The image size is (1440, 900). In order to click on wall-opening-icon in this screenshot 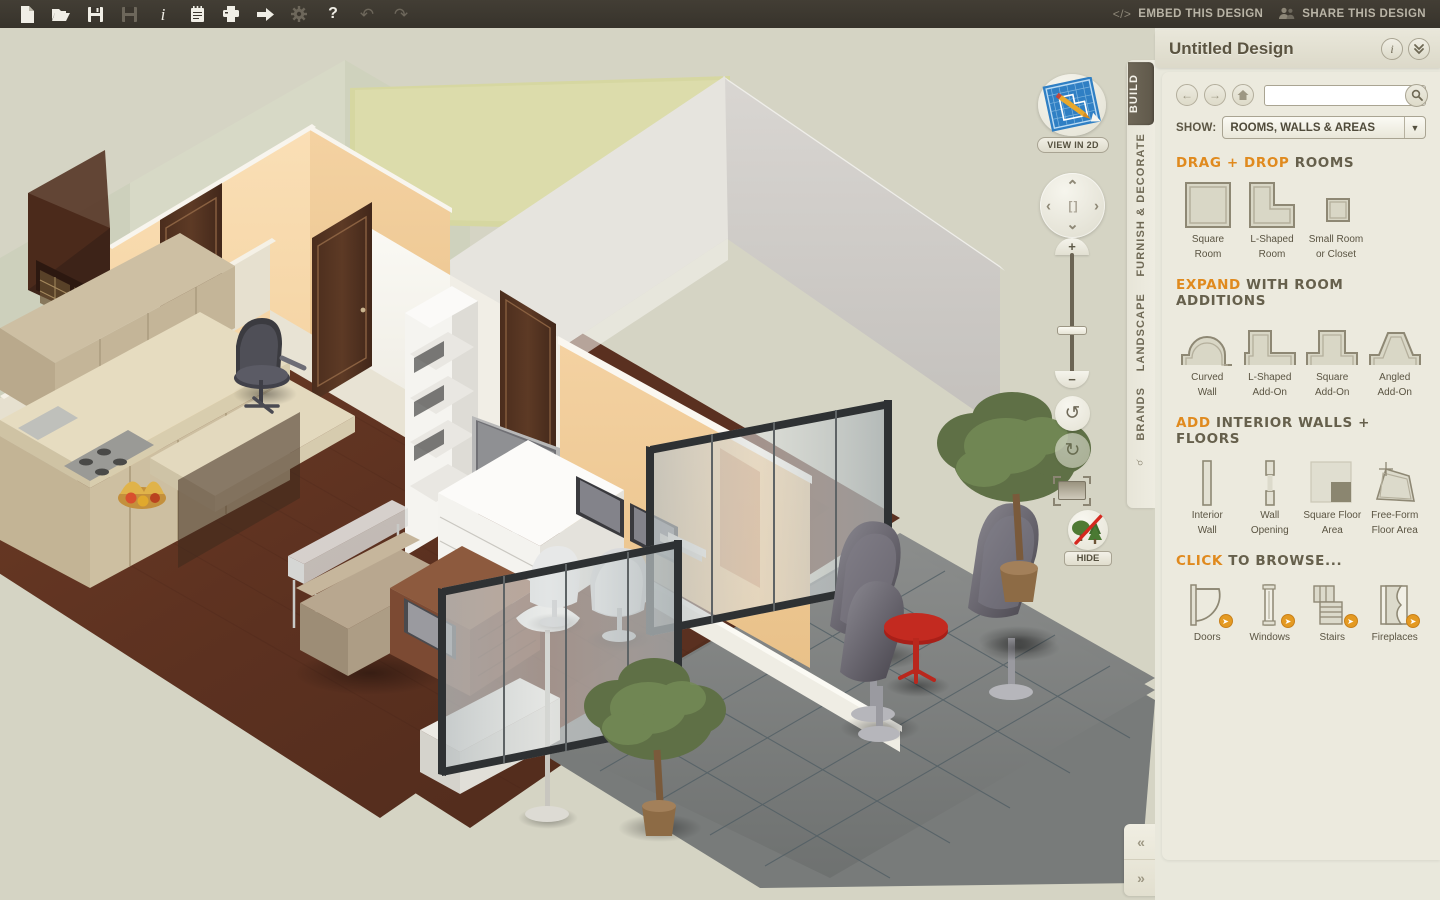, I will do `click(1270, 480)`.